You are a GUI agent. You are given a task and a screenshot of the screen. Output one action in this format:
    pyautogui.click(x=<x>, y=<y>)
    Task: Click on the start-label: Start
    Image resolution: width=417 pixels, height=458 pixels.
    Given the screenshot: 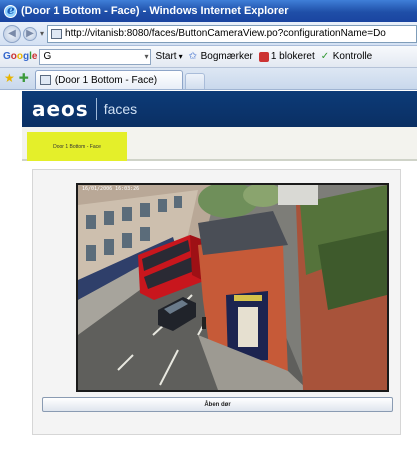 What is the action you would take?
    pyautogui.click(x=166, y=56)
    